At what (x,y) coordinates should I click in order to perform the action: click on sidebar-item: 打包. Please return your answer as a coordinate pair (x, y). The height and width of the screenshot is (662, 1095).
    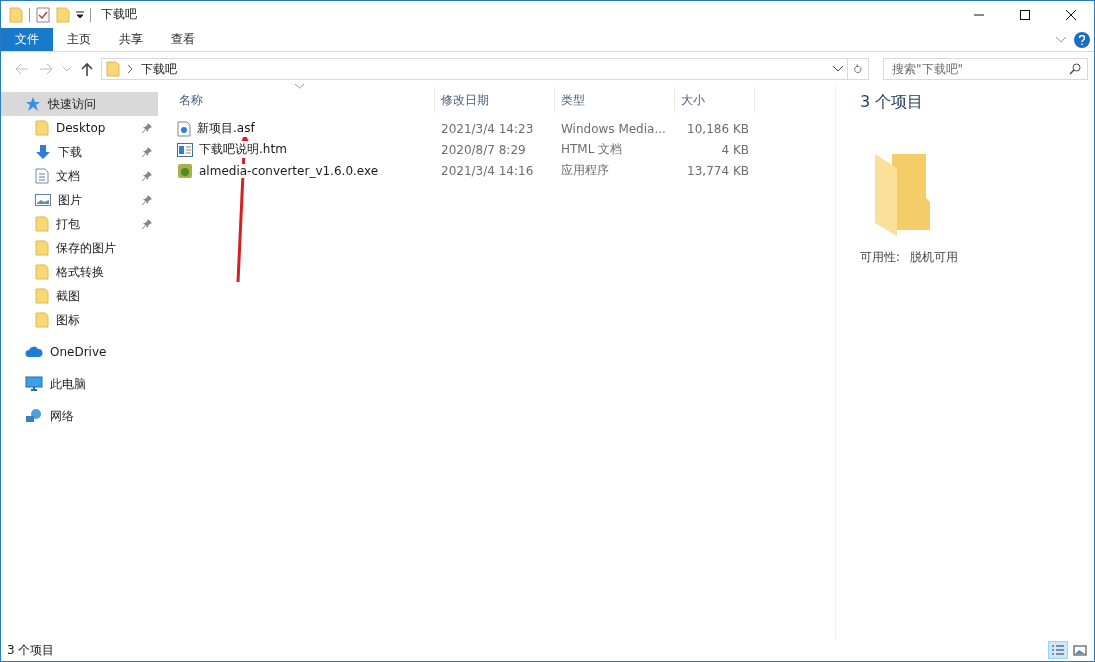
    Looking at the image, I should click on (79, 224).